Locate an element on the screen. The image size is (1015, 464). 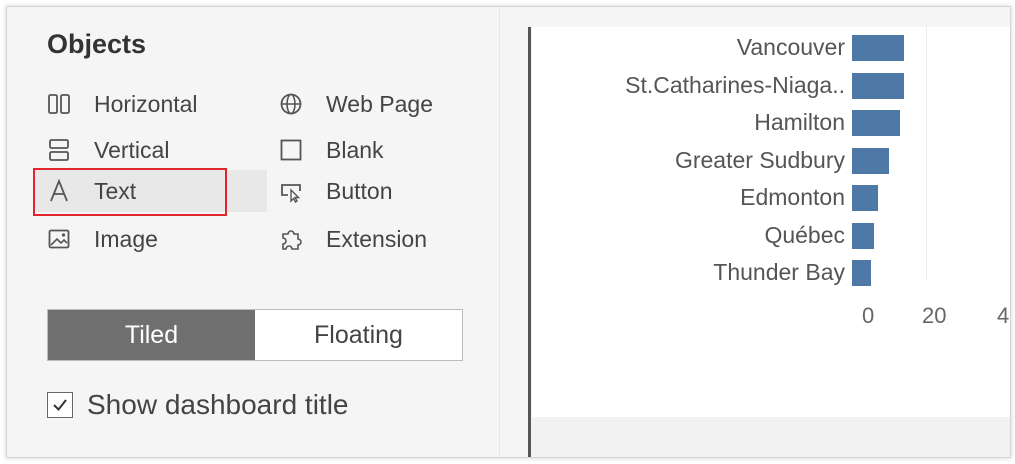
objects-title: Objects is located at coordinates (97, 44).